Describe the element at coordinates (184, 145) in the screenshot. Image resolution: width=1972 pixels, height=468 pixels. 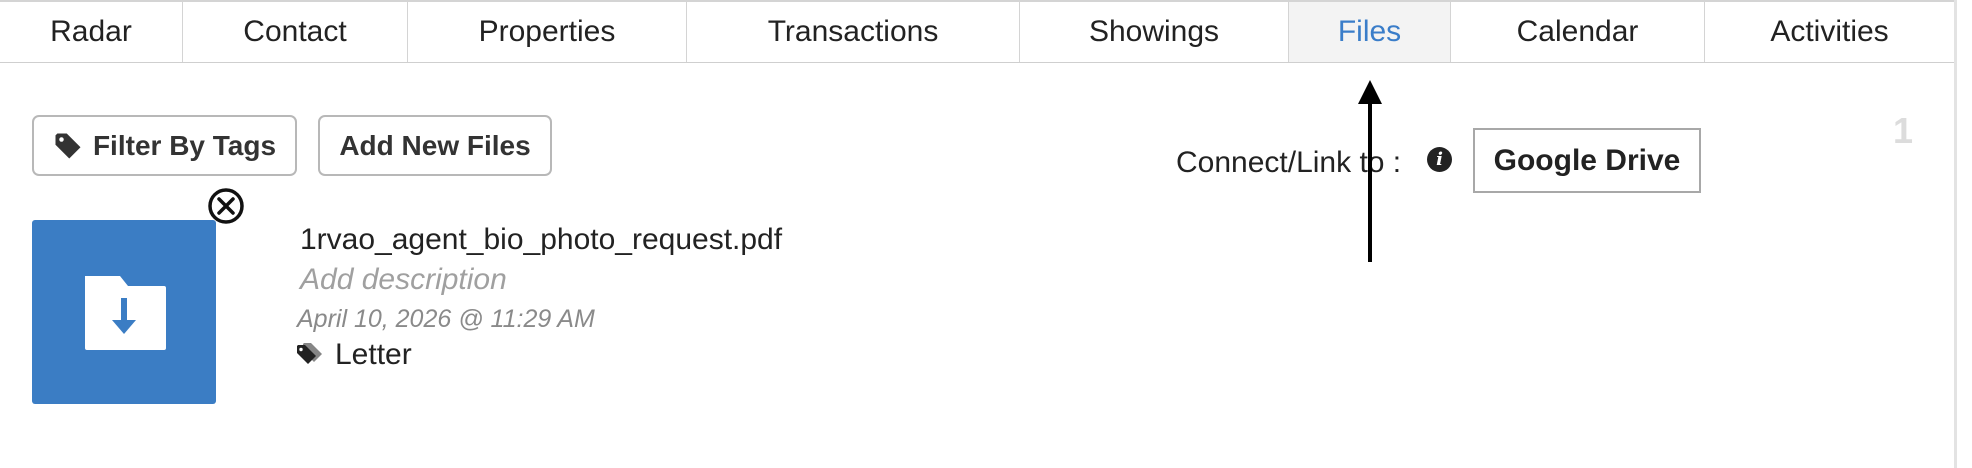
I see `filter-by-tags-label: Filter By Tags` at that location.